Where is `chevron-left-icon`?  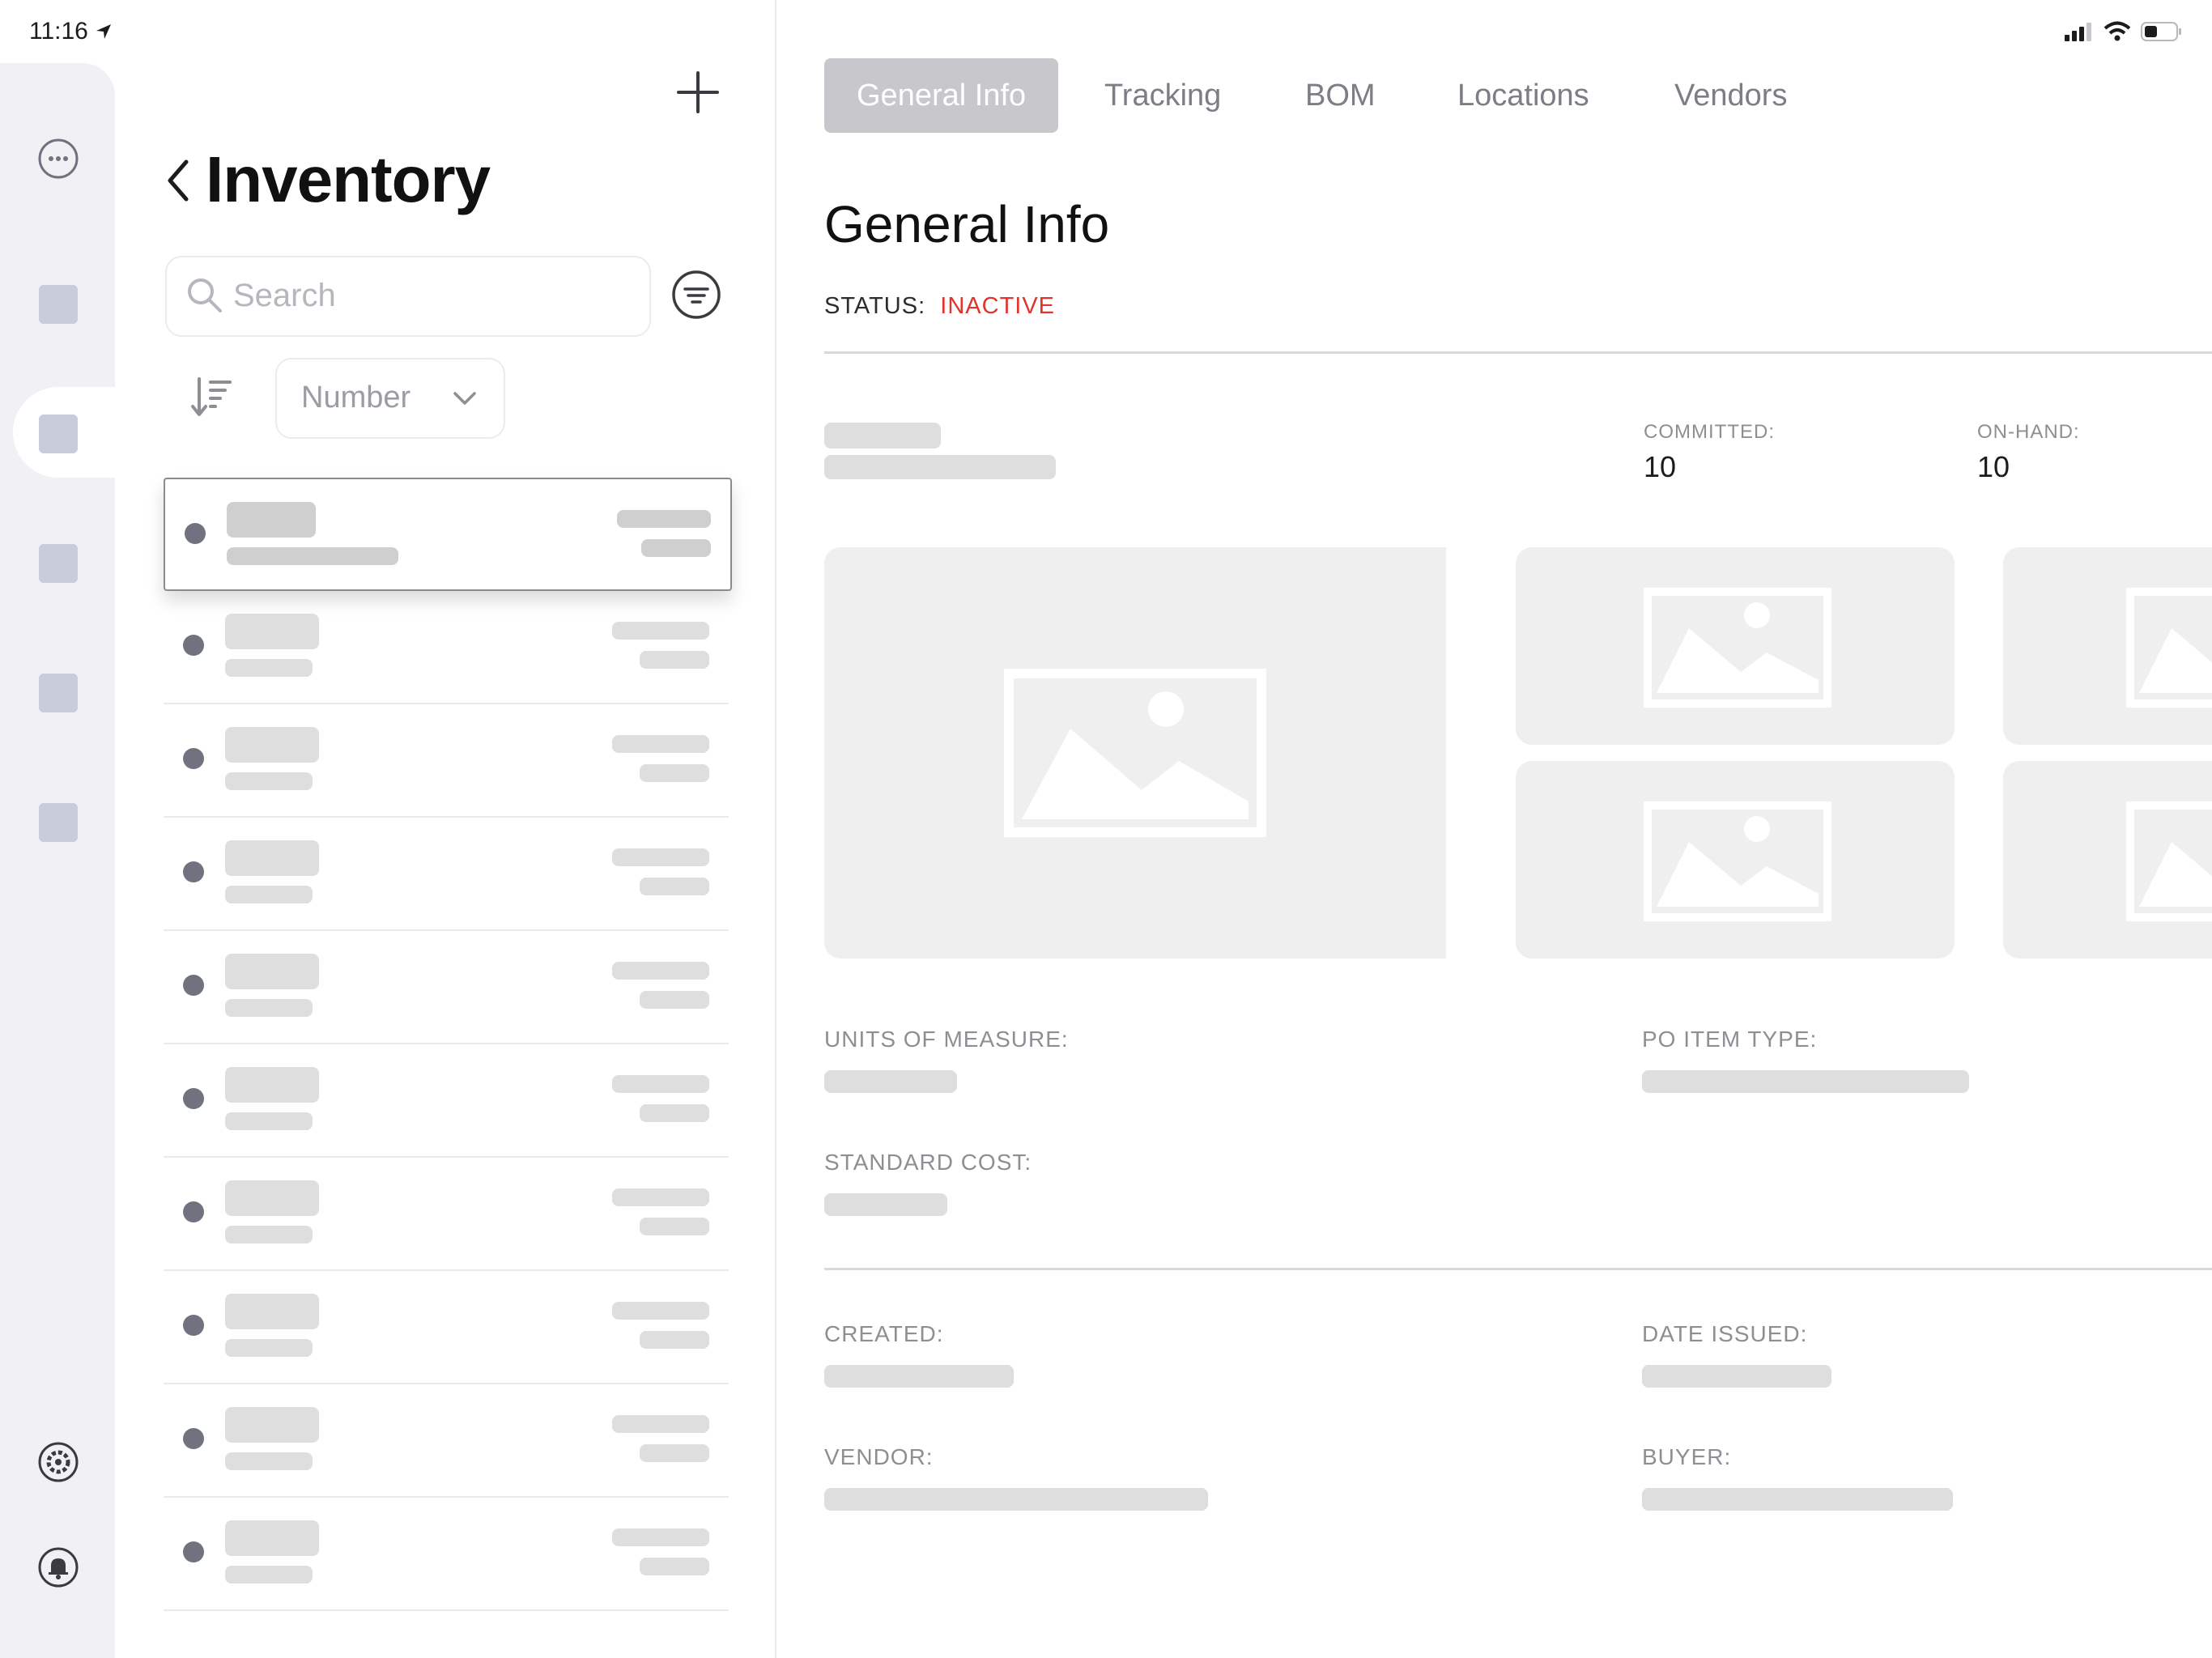
chevron-left-icon is located at coordinates (179, 180).